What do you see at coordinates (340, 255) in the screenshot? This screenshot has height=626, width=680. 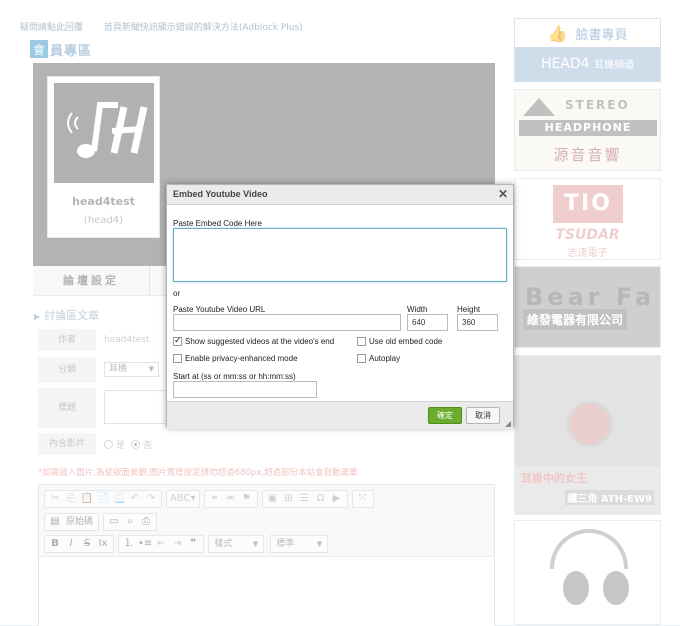 I see `embed-code-textarea` at bounding box center [340, 255].